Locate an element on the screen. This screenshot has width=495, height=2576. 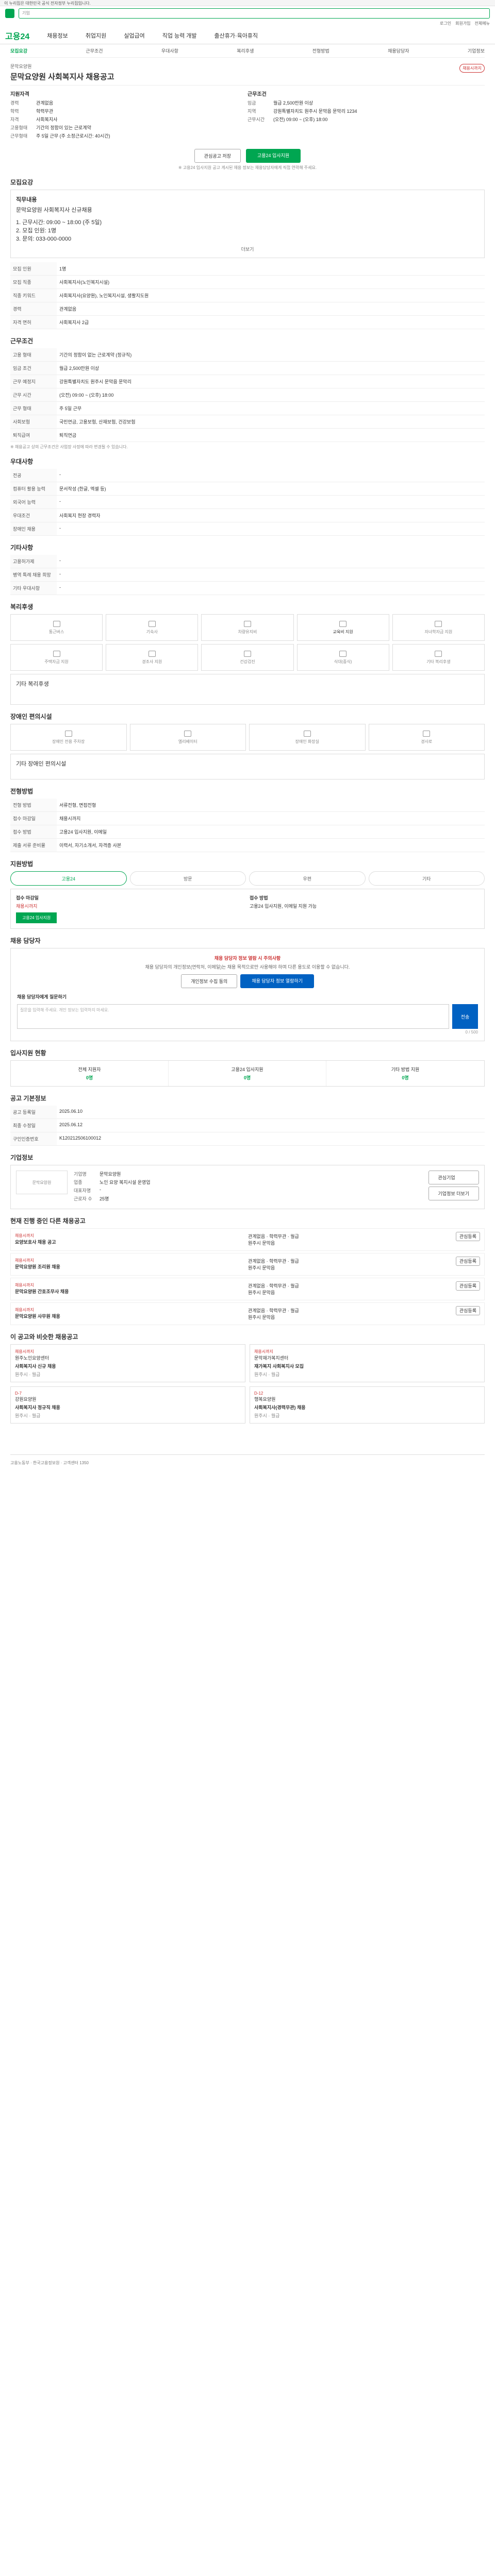
summary-row: 근무시간 (오전) 09:00 ~ (오후) 18:00 is located at coordinates (288, 119).